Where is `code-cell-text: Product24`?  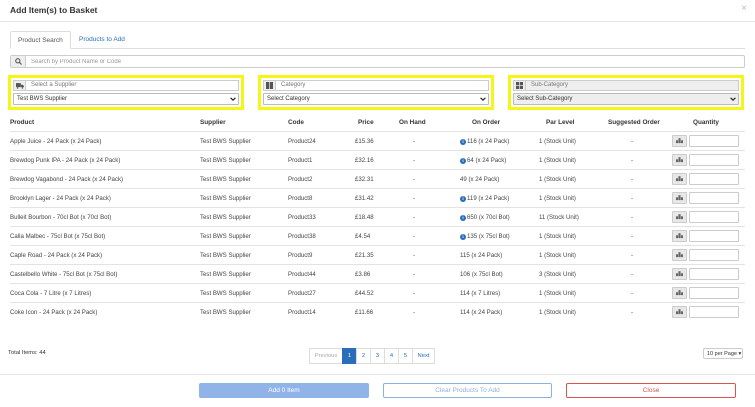
code-cell-text: Product24 is located at coordinates (302, 141).